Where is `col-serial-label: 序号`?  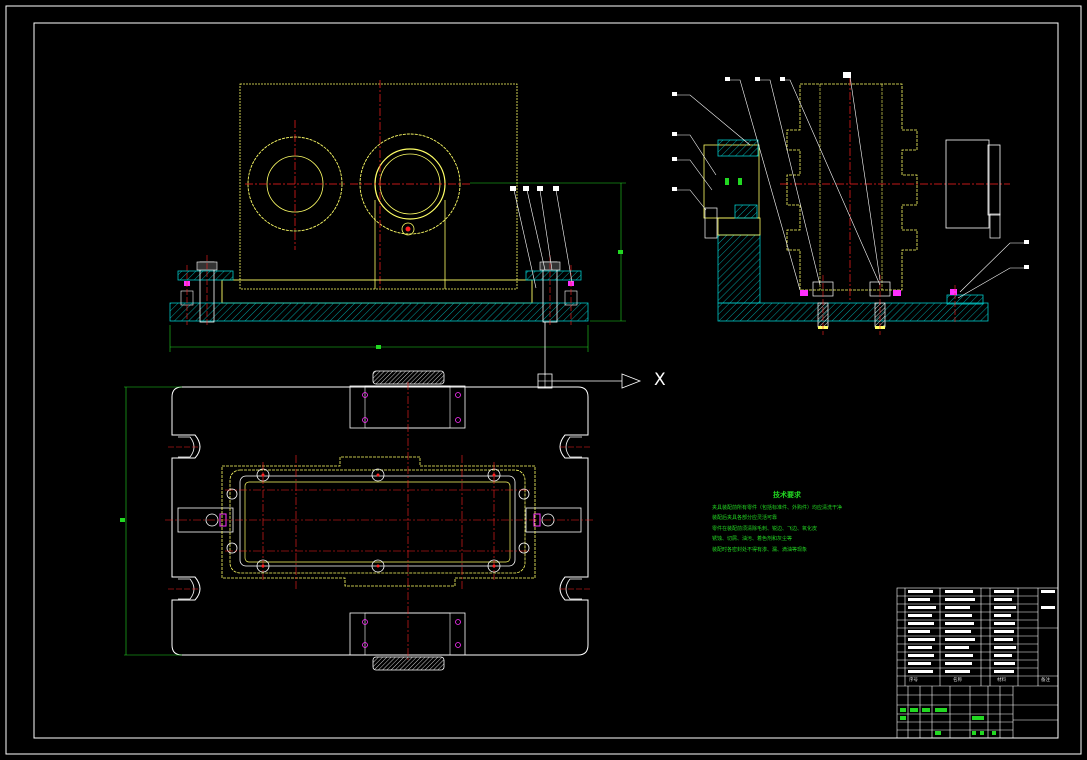 col-serial-label: 序号 is located at coordinates (913, 680).